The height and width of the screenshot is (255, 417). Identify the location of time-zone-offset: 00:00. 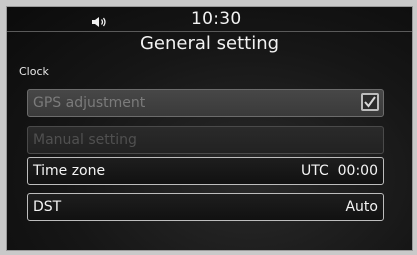
(357, 171).